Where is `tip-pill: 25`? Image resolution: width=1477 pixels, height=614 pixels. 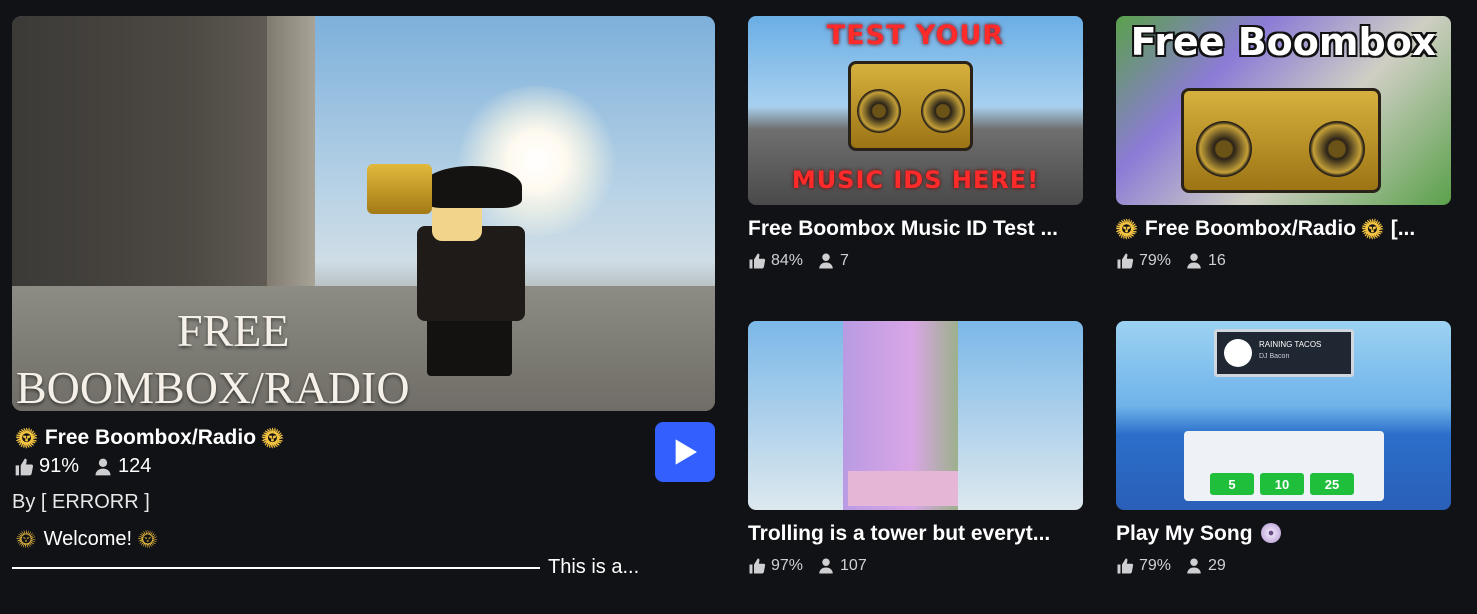
tip-pill: 25 is located at coordinates (1332, 484).